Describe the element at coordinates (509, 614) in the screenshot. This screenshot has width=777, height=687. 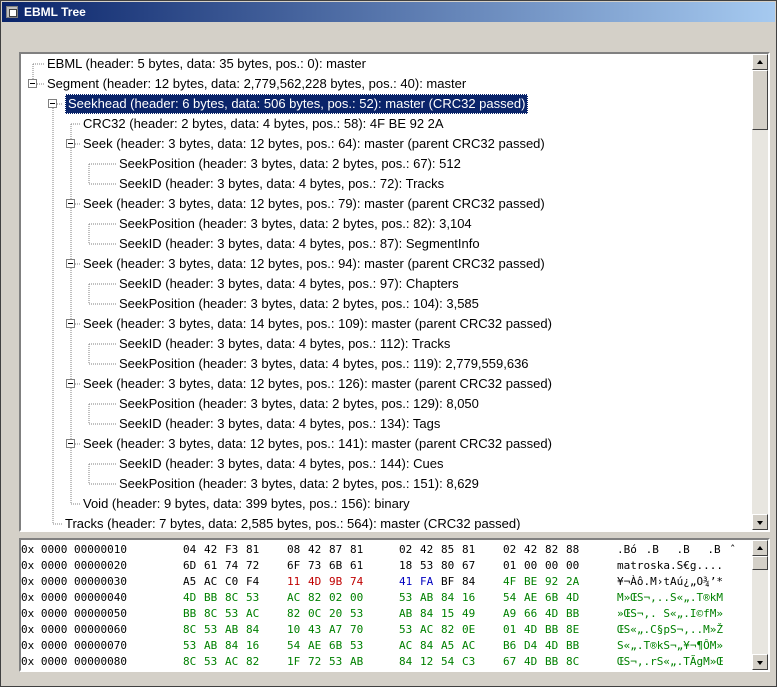
I see `hex-byte: A9` at that location.